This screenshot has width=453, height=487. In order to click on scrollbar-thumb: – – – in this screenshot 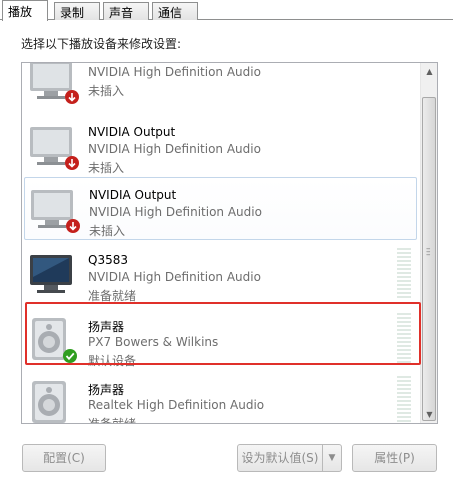, I will do `click(429, 259)`.